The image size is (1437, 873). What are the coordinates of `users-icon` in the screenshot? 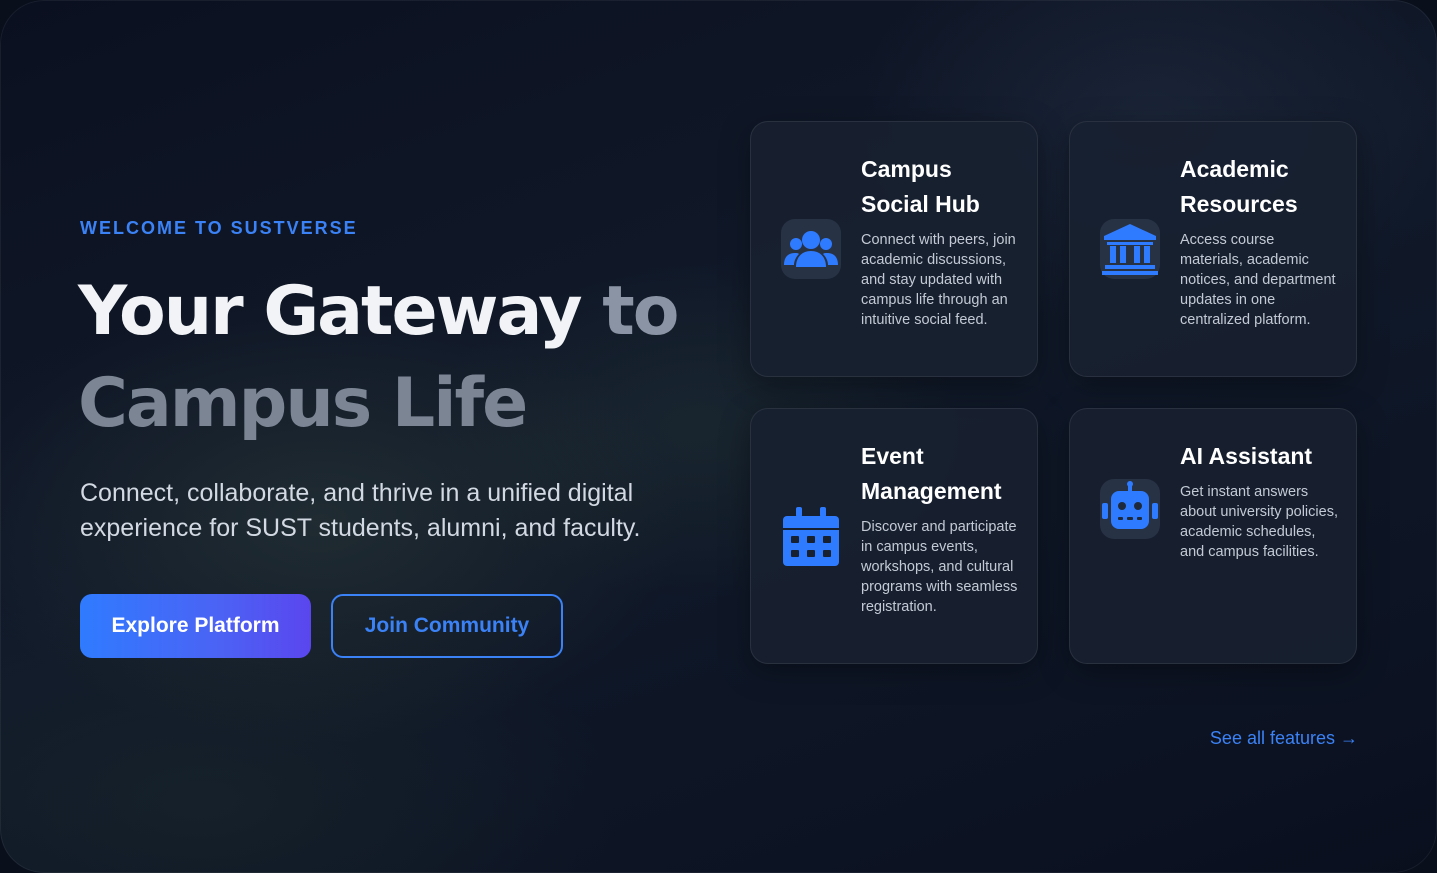 It's located at (811, 249).